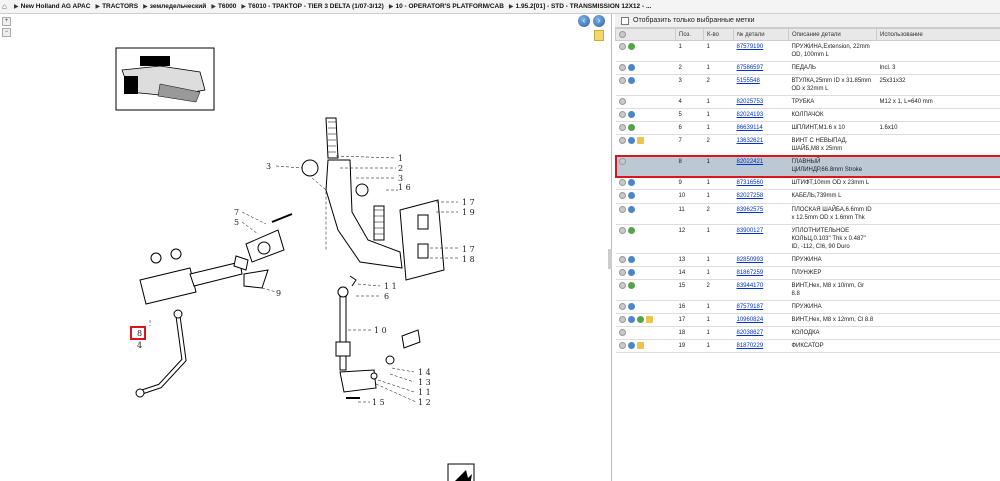  Describe the element at coordinates (807, 183) in the screenshot. I see `table-row: 9 1 87316560 ШТИФТ,10mm OD x 23mm L` at that location.